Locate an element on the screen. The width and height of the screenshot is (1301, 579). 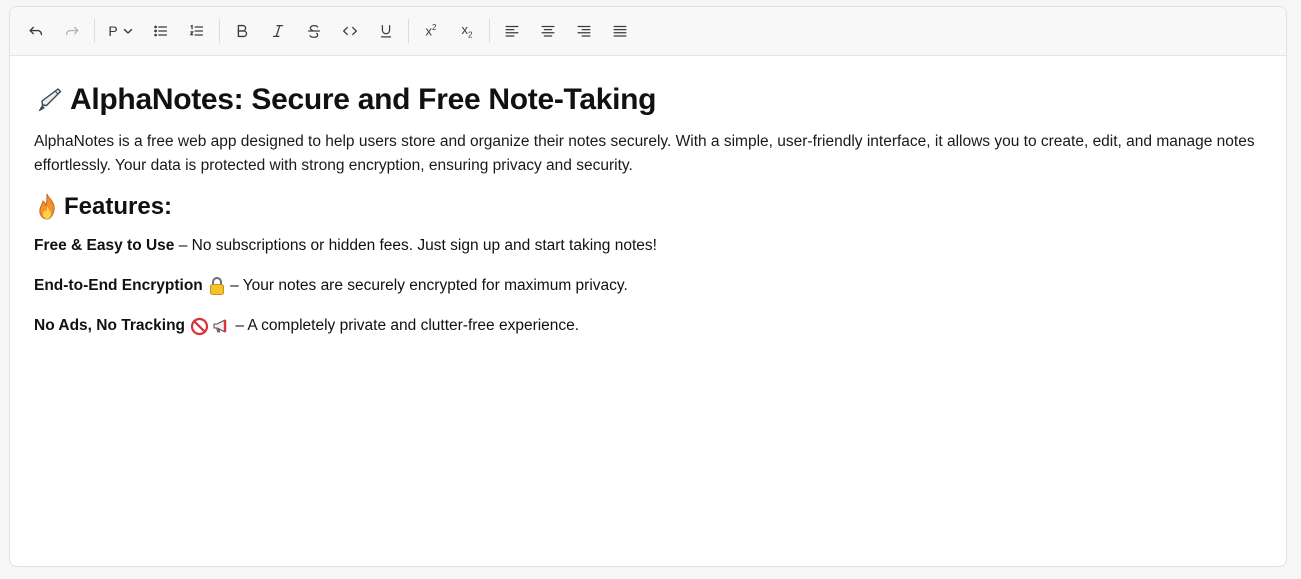
feature-title: Free & Easy to Use is located at coordinates (104, 245).